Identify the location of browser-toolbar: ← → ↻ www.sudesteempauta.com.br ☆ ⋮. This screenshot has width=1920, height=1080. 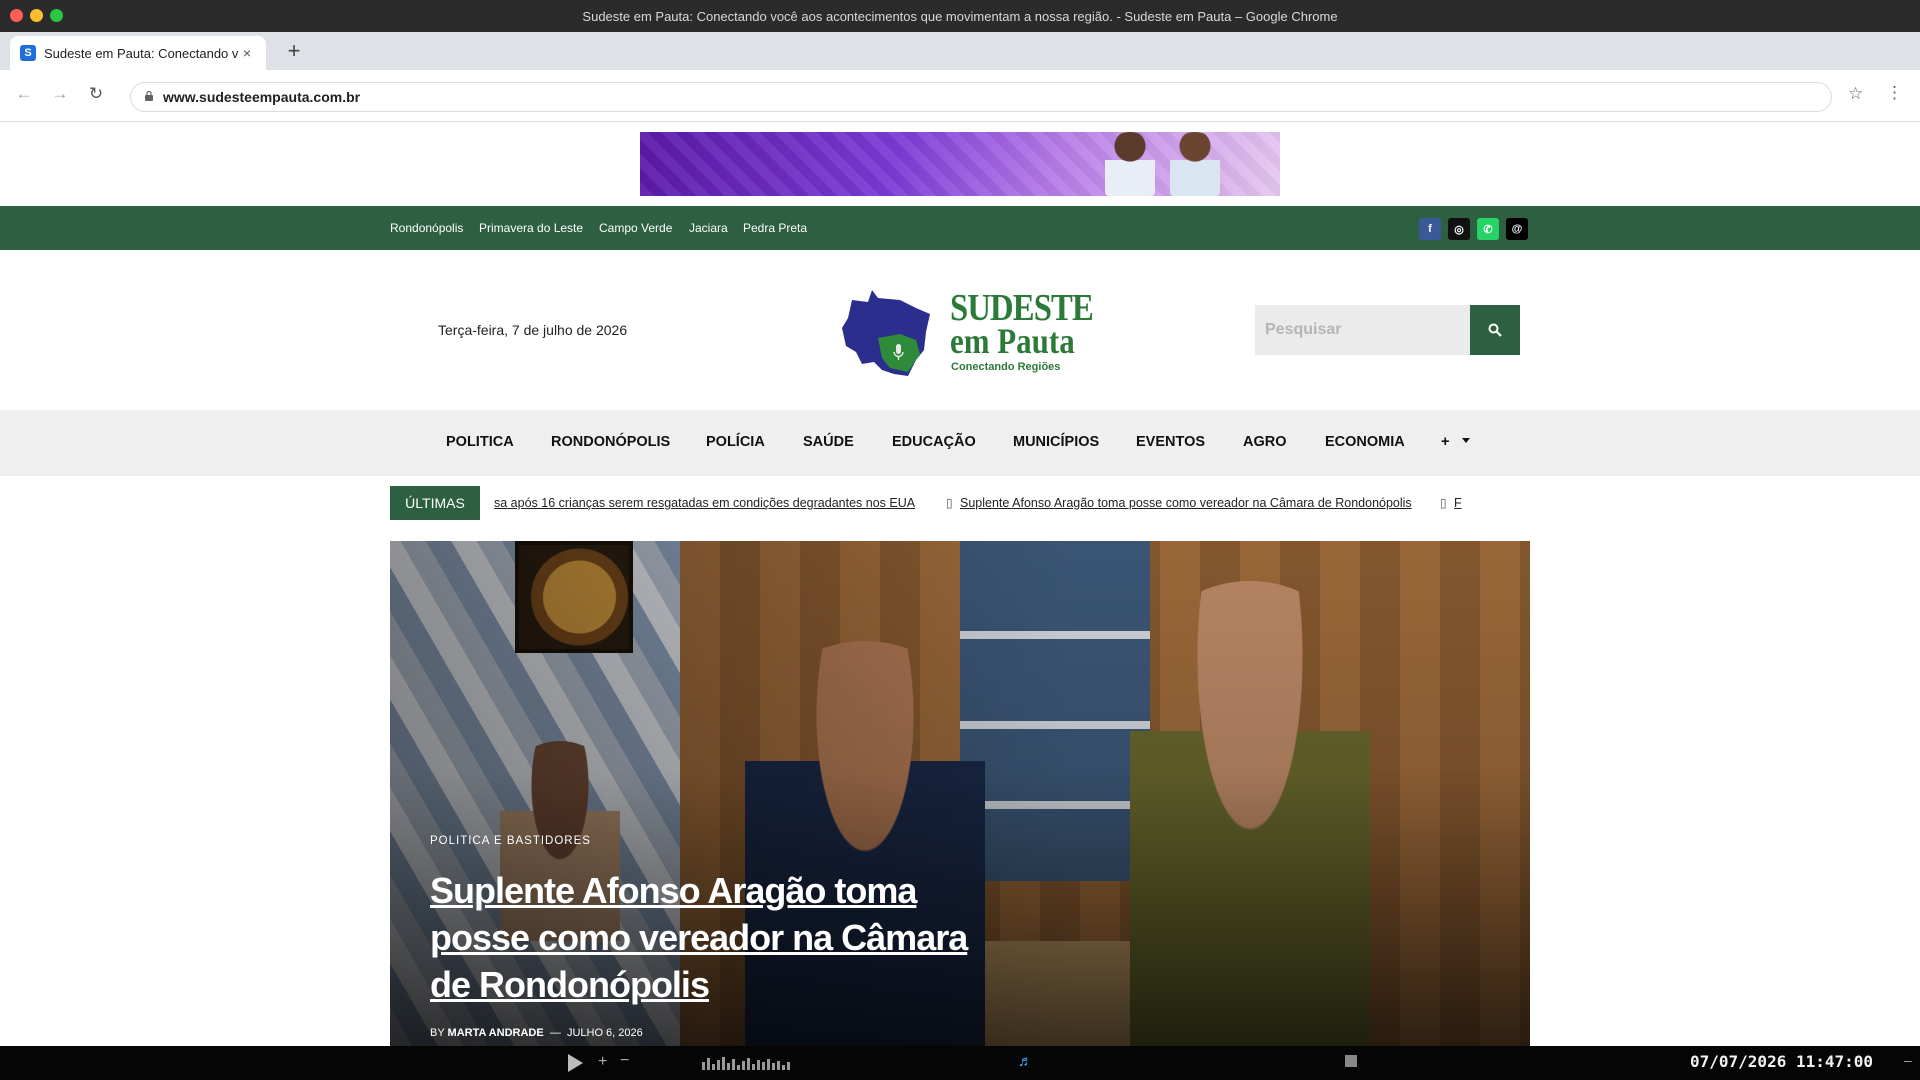
(960, 96).